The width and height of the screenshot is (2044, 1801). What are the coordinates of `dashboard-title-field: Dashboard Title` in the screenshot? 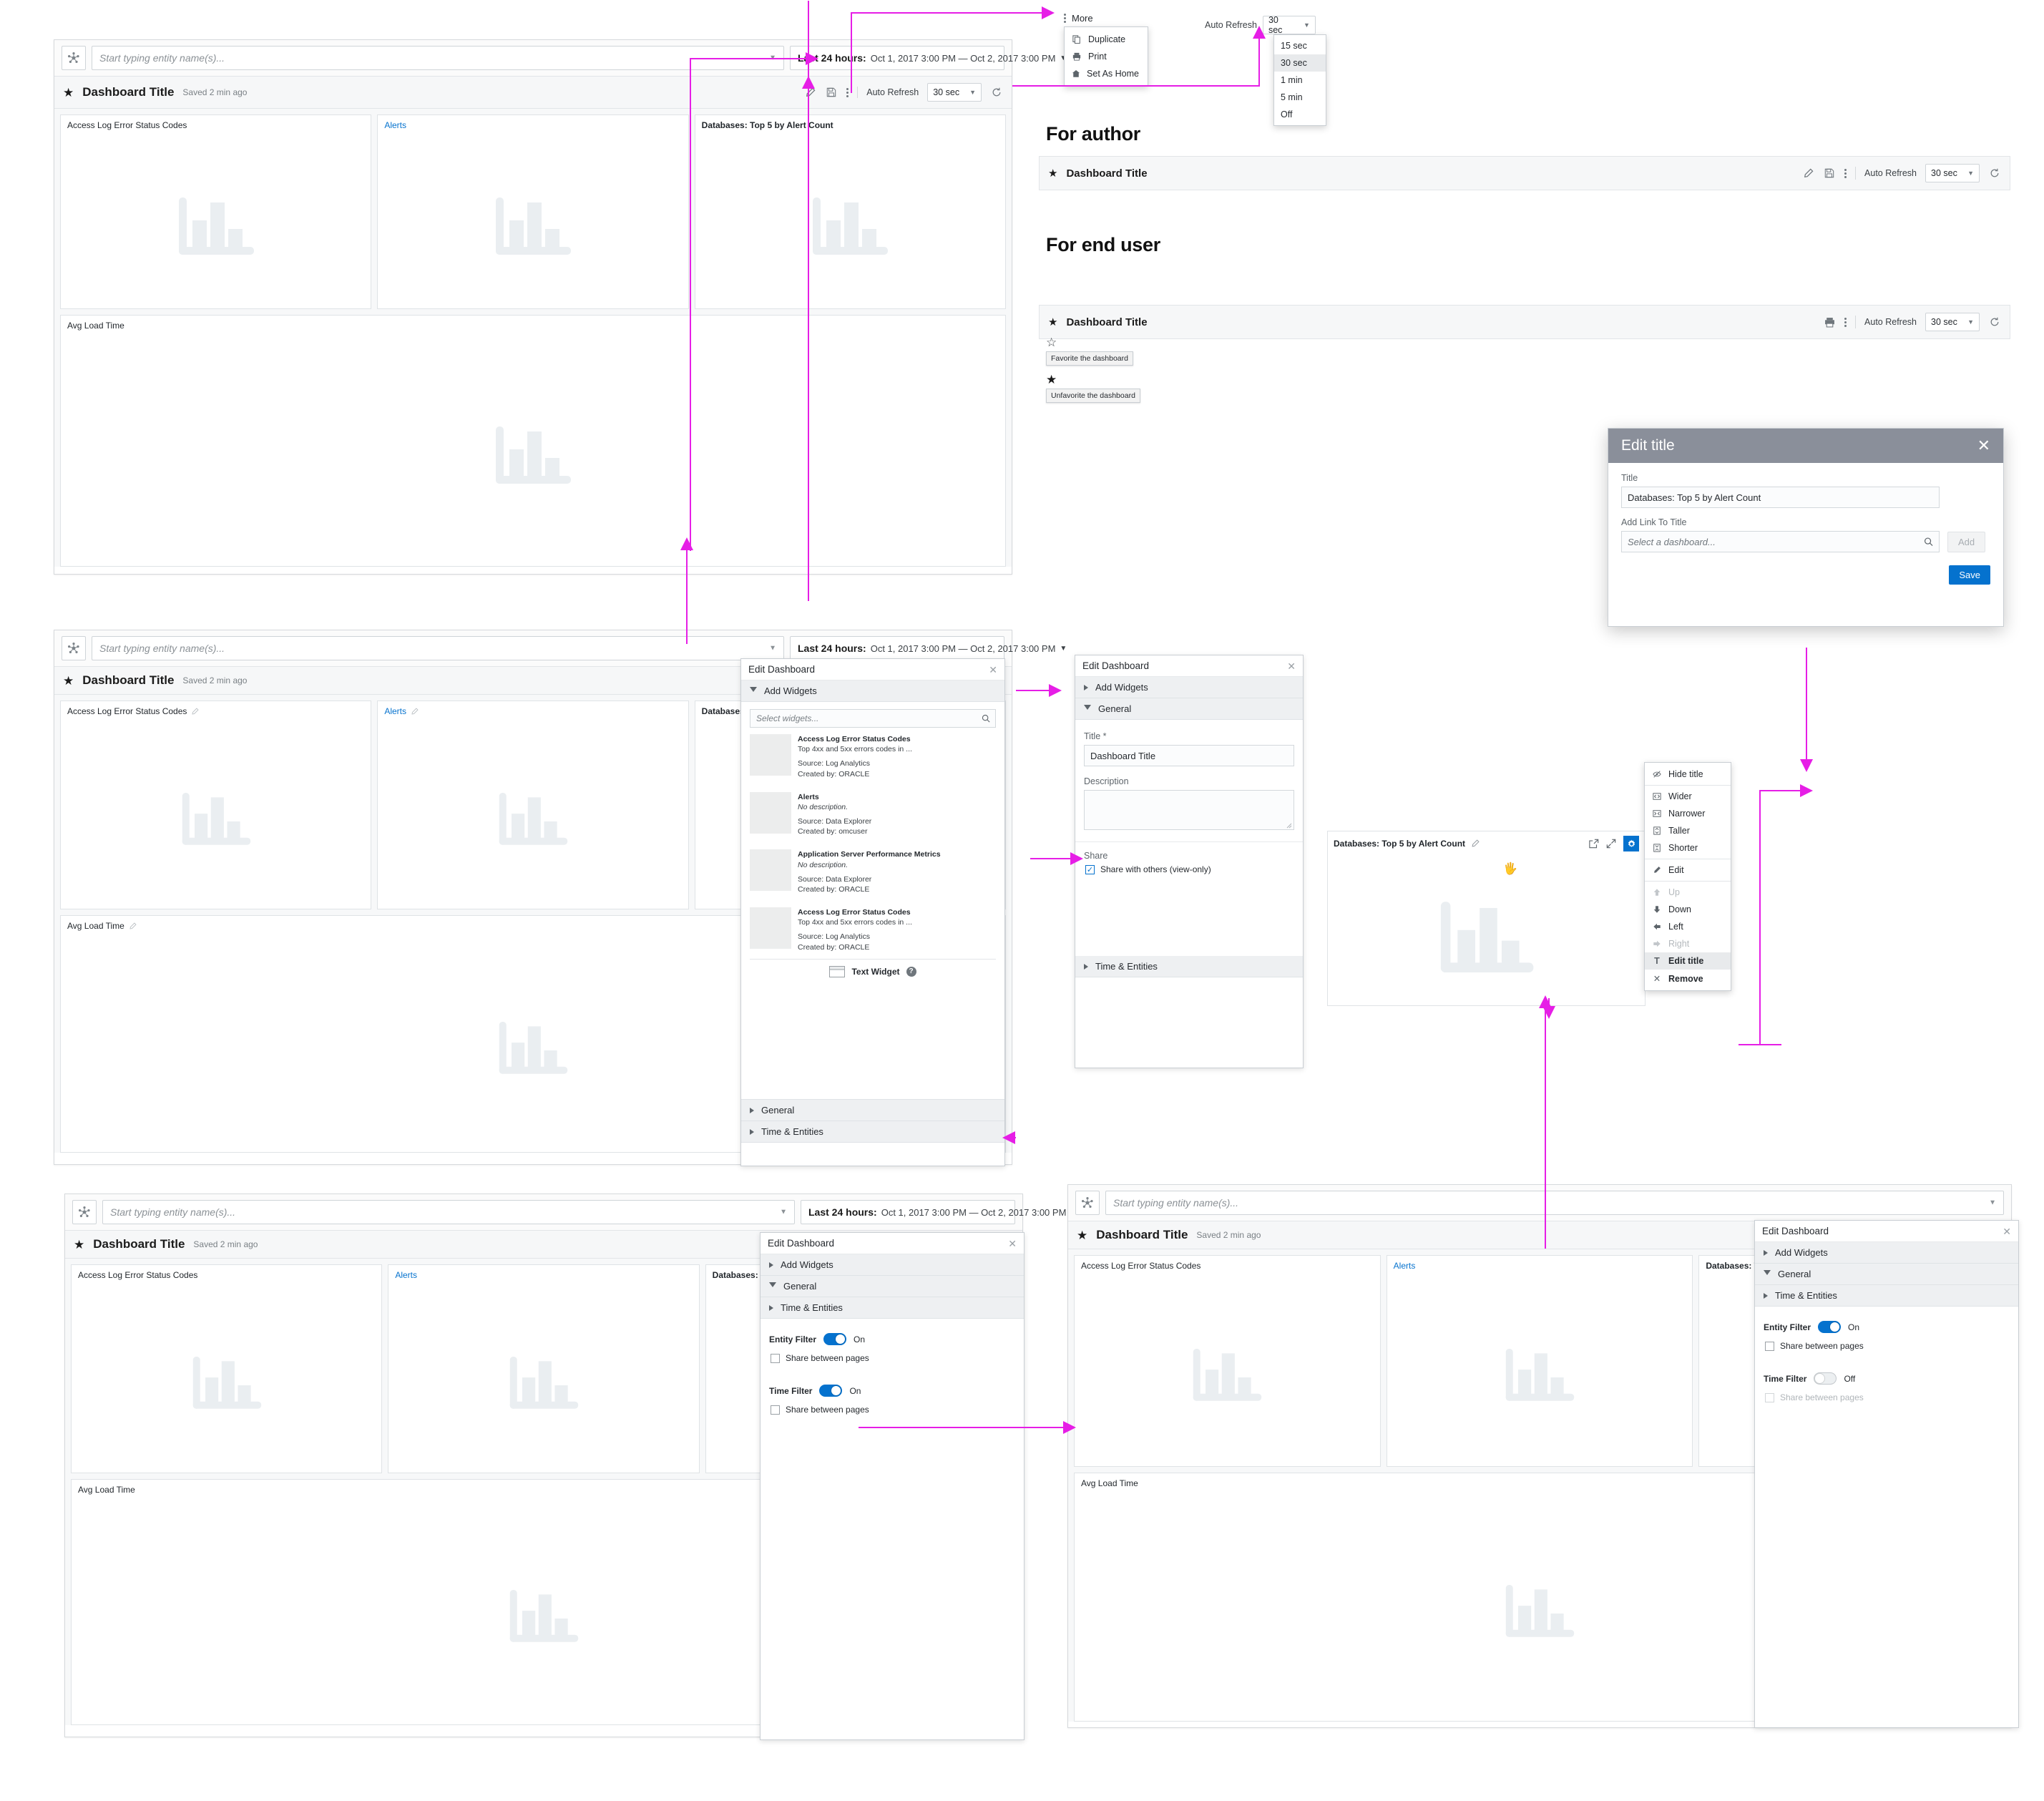 It's located at (1189, 755).